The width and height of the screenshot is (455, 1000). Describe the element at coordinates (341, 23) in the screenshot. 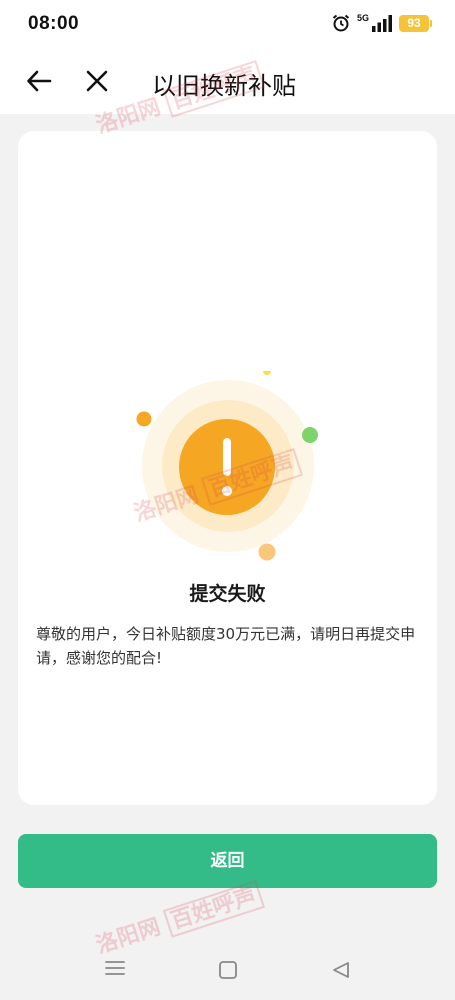

I see `alarm-icon` at that location.